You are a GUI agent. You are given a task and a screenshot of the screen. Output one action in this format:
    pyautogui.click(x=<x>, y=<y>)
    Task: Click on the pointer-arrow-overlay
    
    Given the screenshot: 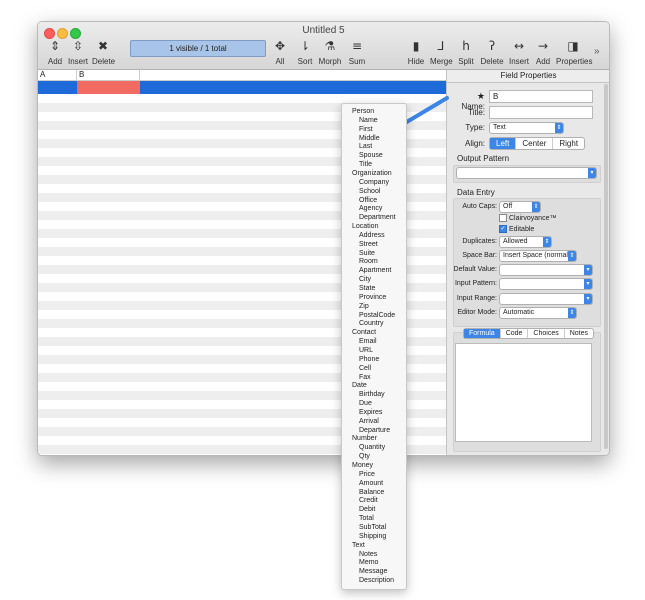 What is the action you would take?
    pyautogui.click(x=417, y=115)
    